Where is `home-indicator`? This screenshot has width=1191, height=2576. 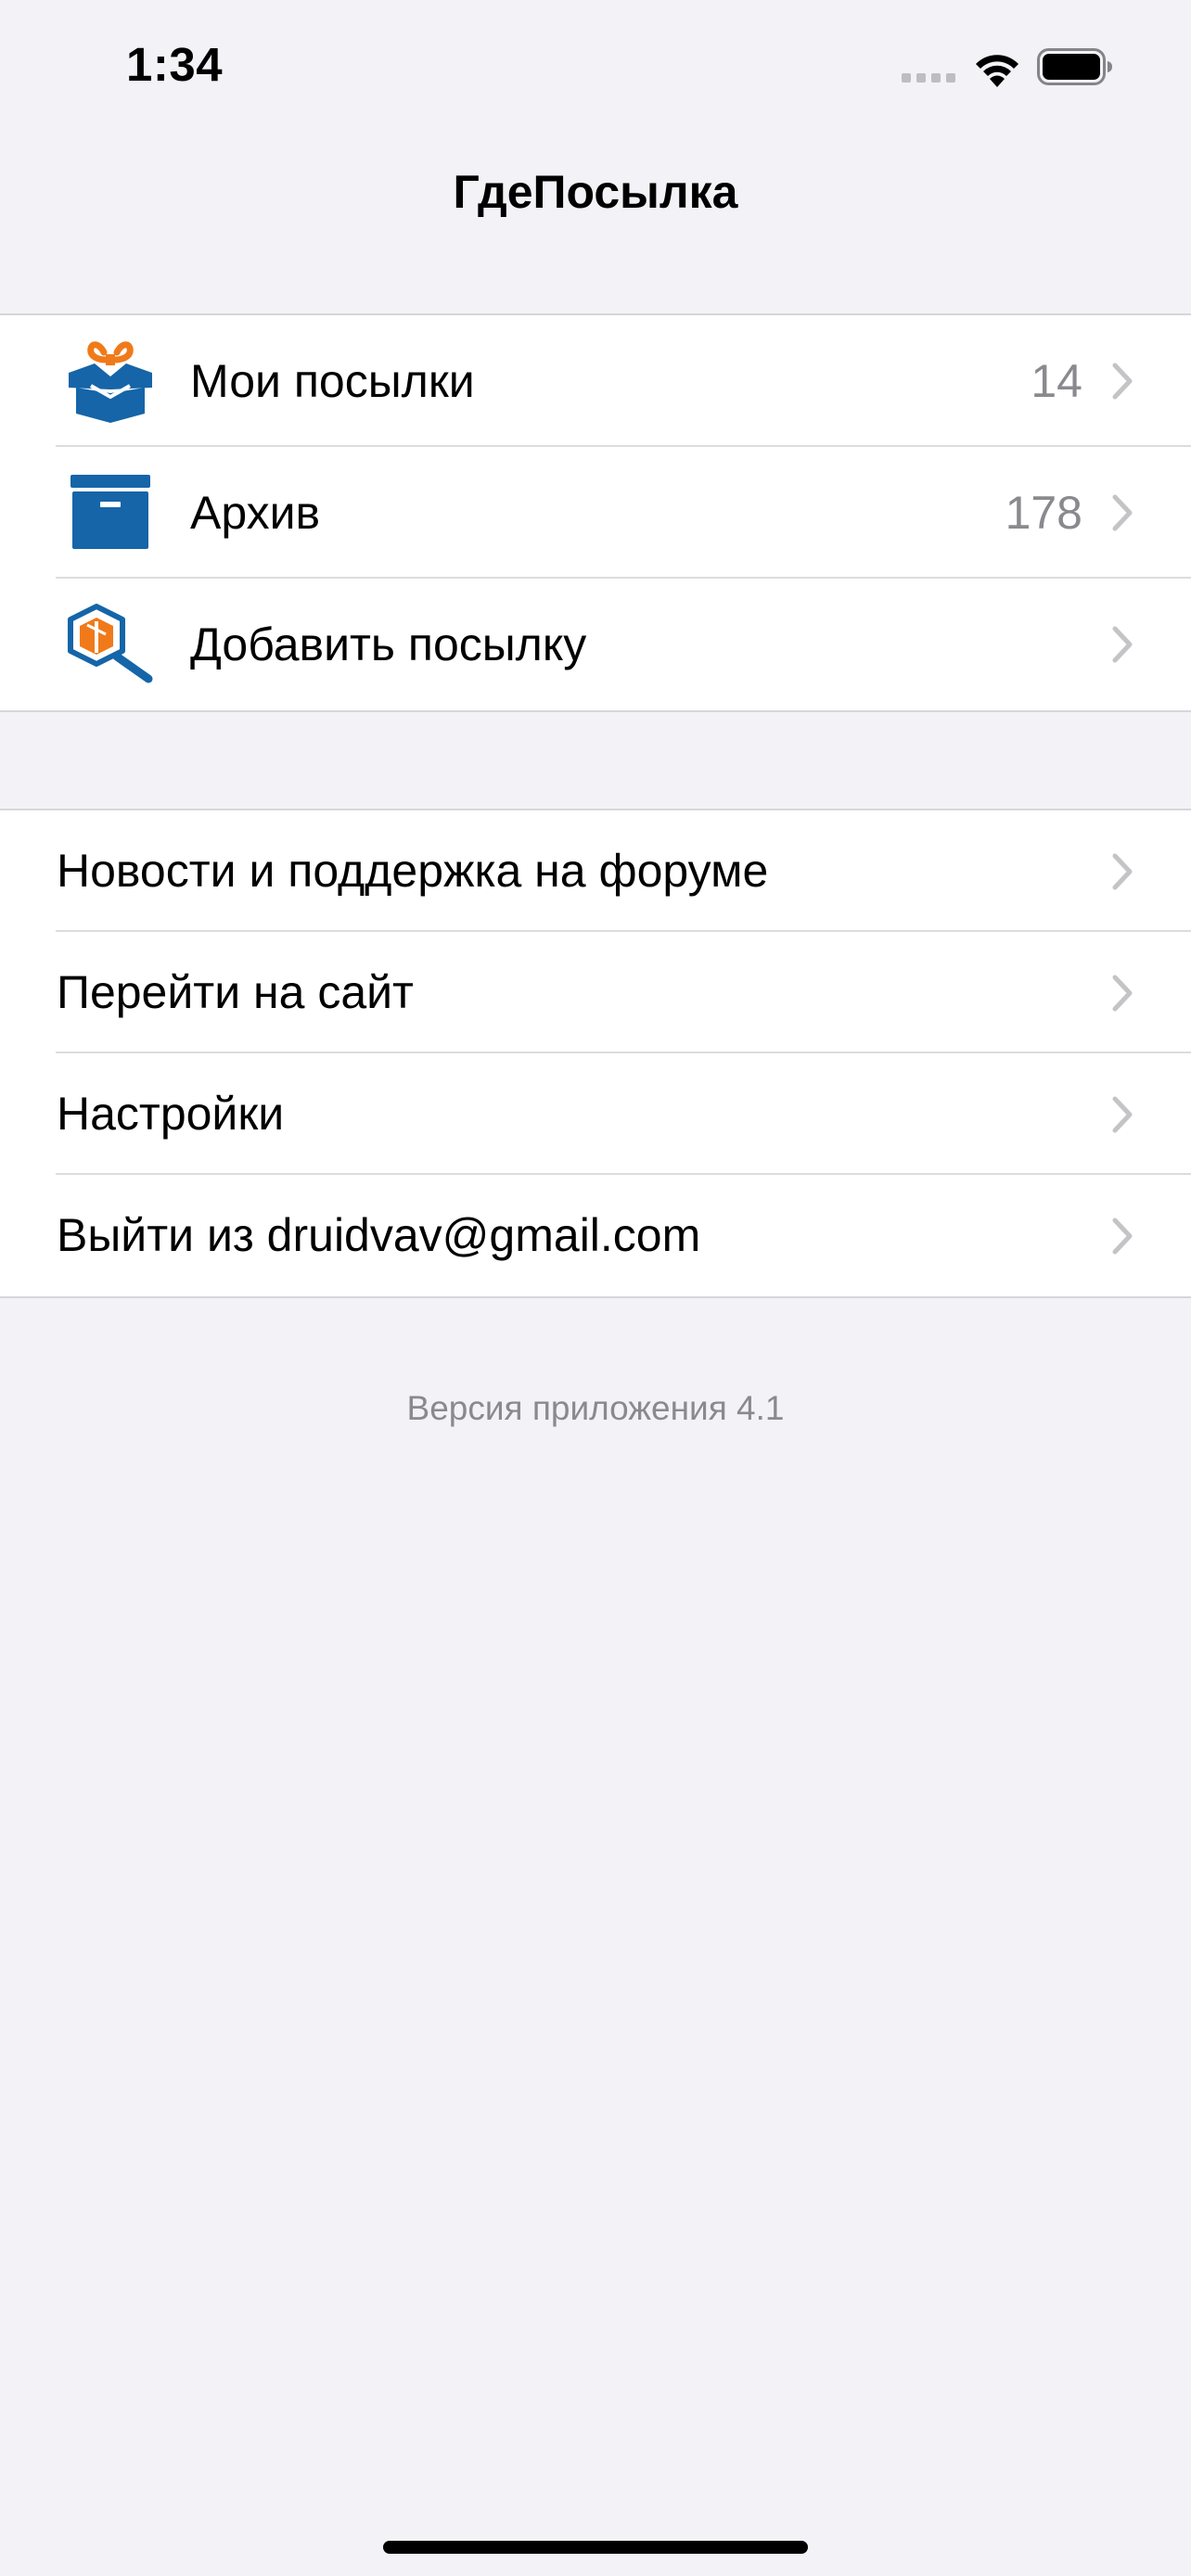
home-indicator is located at coordinates (595, 2547).